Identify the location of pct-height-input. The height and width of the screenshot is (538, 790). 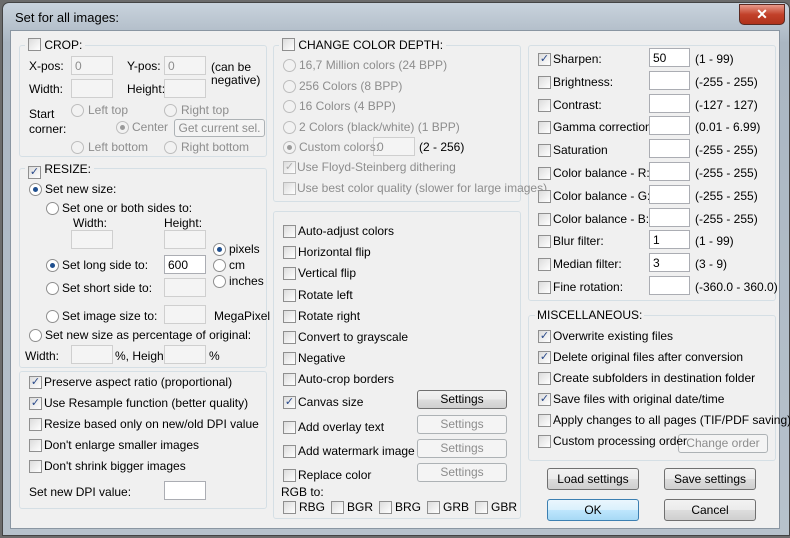
(185, 354).